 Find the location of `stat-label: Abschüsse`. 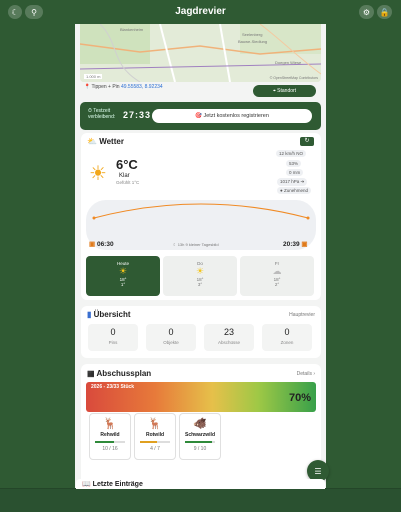

stat-label: Abschüsse is located at coordinates (228, 342).